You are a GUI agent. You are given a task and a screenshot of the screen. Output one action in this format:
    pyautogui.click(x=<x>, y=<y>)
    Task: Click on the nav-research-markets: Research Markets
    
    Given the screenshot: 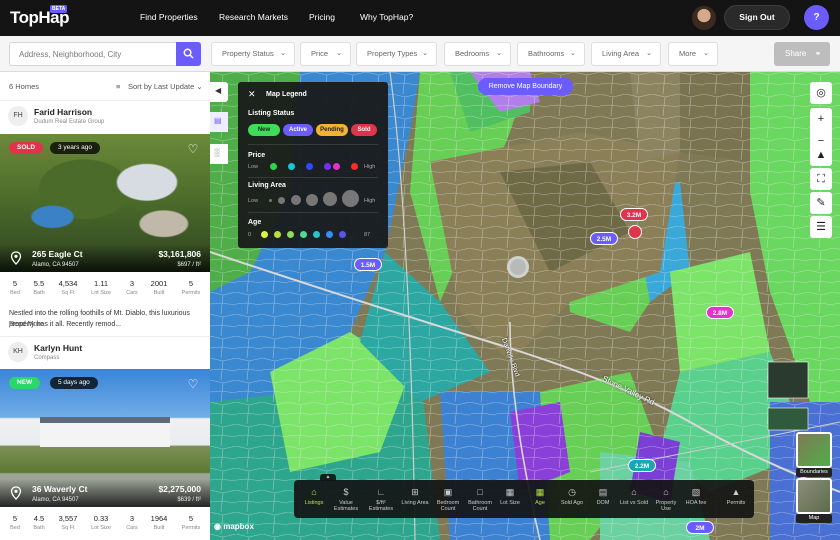 What is the action you would take?
    pyautogui.click(x=253, y=17)
    